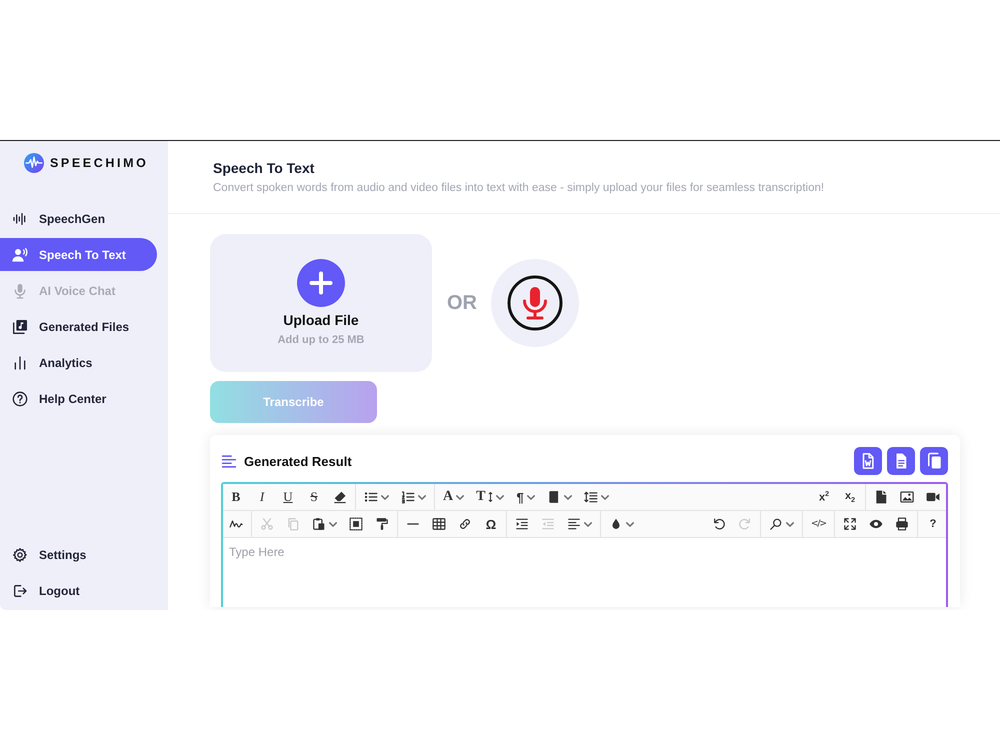  What do you see at coordinates (321, 340) in the screenshot?
I see `upload-hint: Add up to 25 MB` at bounding box center [321, 340].